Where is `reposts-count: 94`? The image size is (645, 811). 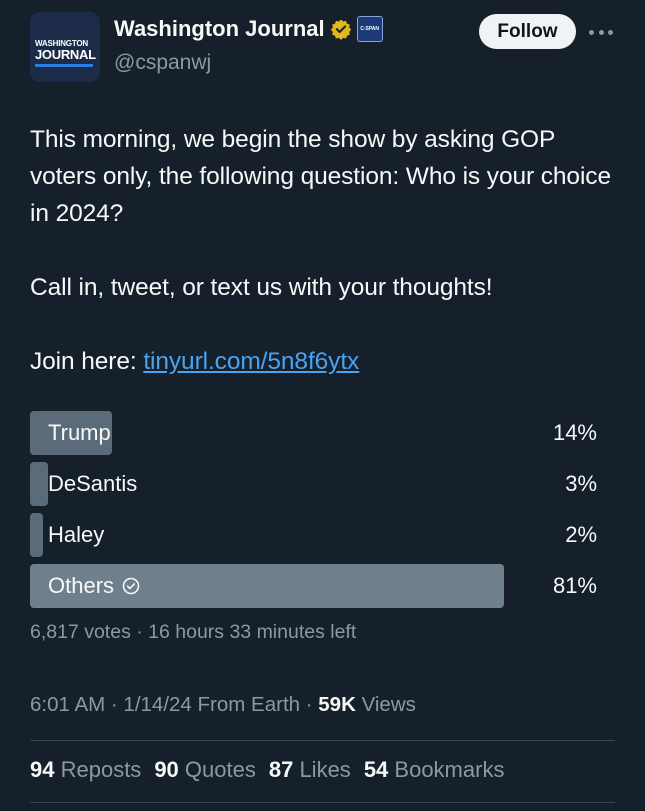
reposts-count: 94 is located at coordinates (42, 769).